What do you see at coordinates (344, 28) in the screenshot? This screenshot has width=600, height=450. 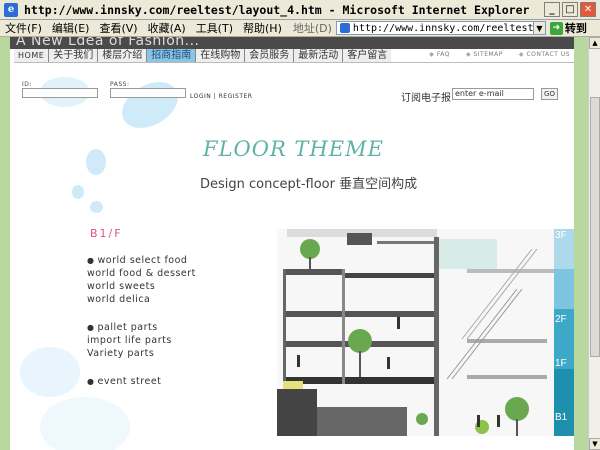 I see `page-icon` at bounding box center [344, 28].